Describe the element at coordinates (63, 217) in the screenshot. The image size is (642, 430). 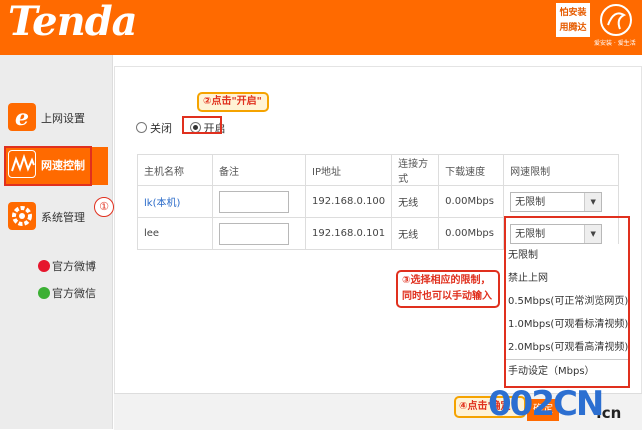
I see `sidebar-label-system: 系统管理` at that location.